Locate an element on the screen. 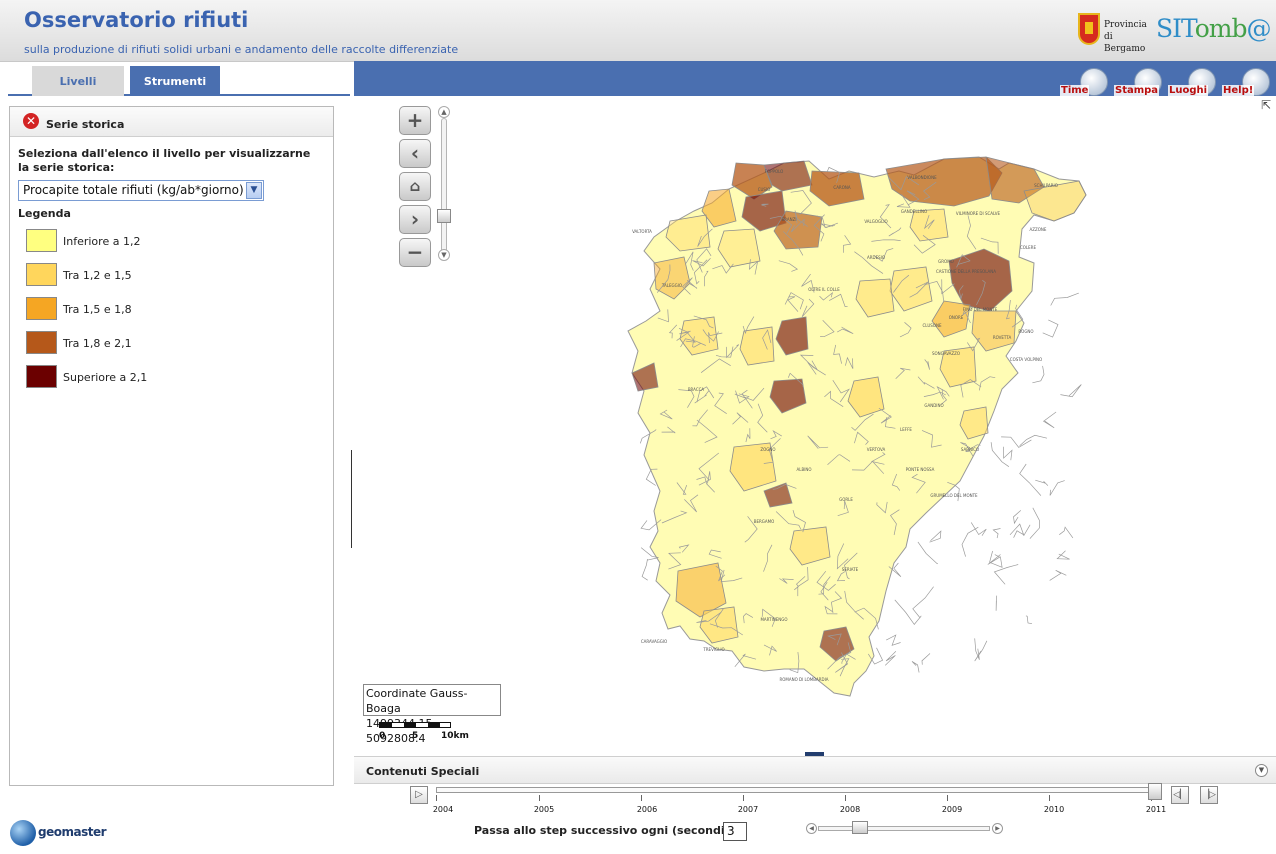  step-back-button: ◁▏ is located at coordinates (1180, 795).